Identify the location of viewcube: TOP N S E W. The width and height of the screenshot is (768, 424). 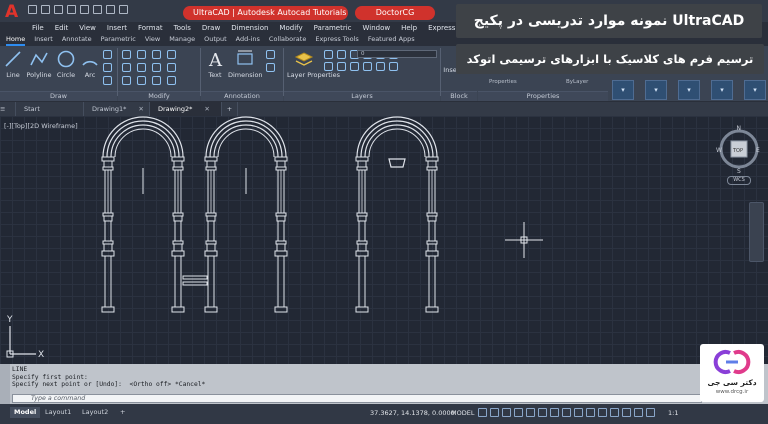
(739, 152).